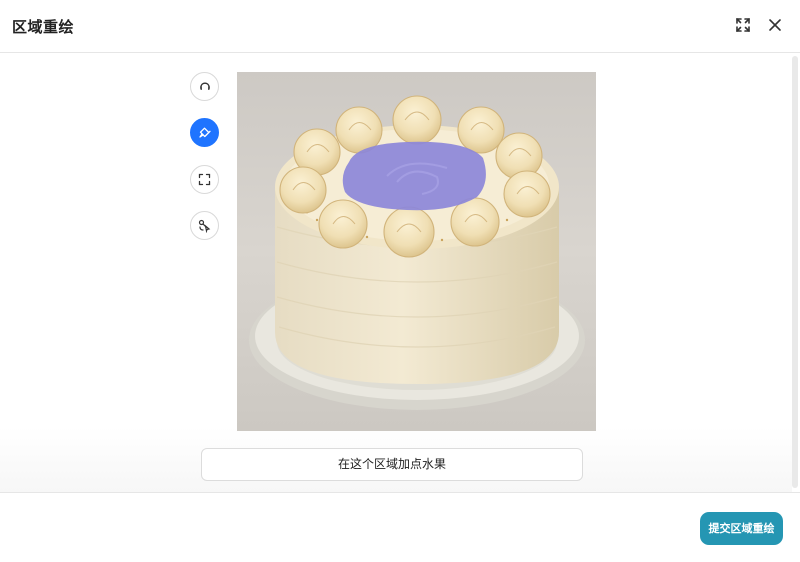 Image resolution: width=800 pixels, height=562 pixels. I want to click on close-button, so click(775, 25).